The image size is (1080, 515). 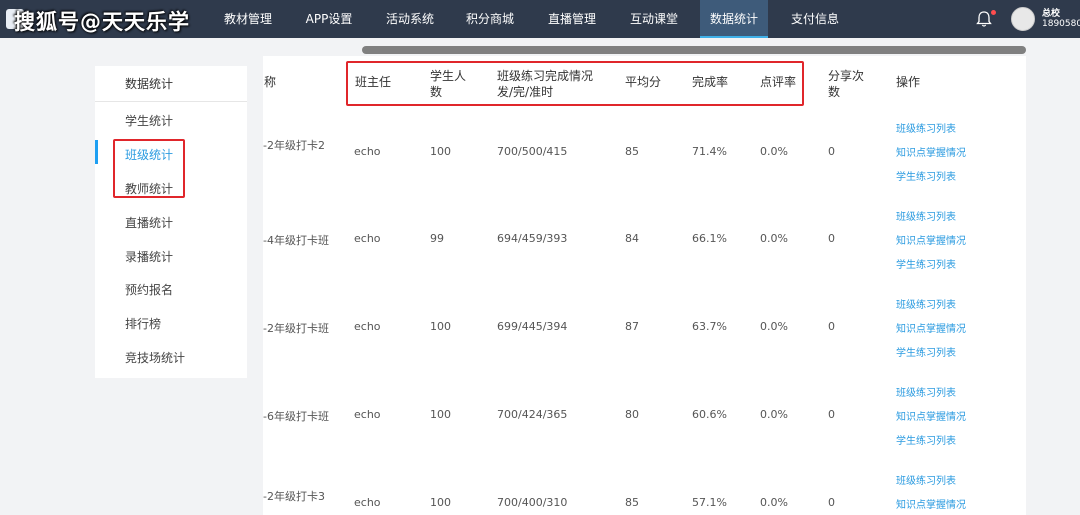 What do you see at coordinates (532, 414) in the screenshot?
I see `cell-practice: 700/424/365` at bounding box center [532, 414].